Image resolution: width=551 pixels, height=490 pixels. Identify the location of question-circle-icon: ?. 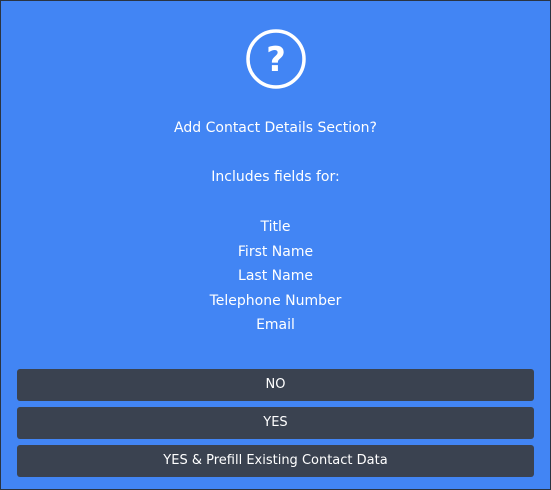
(276, 59).